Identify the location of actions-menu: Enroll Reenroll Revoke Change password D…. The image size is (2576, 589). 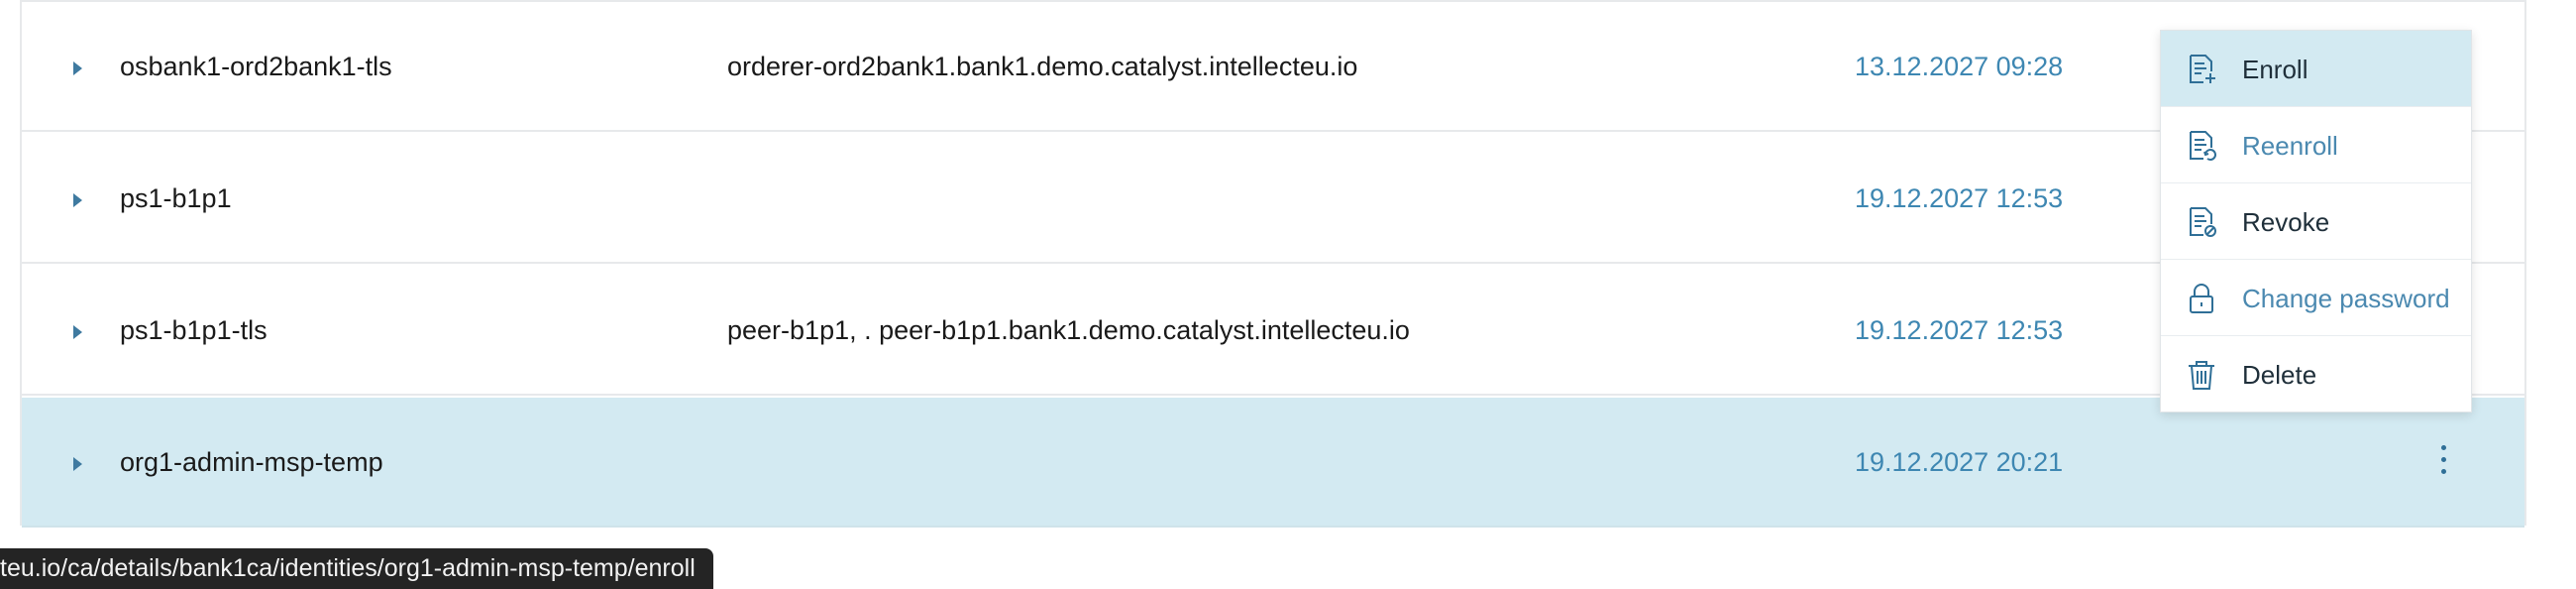
(2316, 221).